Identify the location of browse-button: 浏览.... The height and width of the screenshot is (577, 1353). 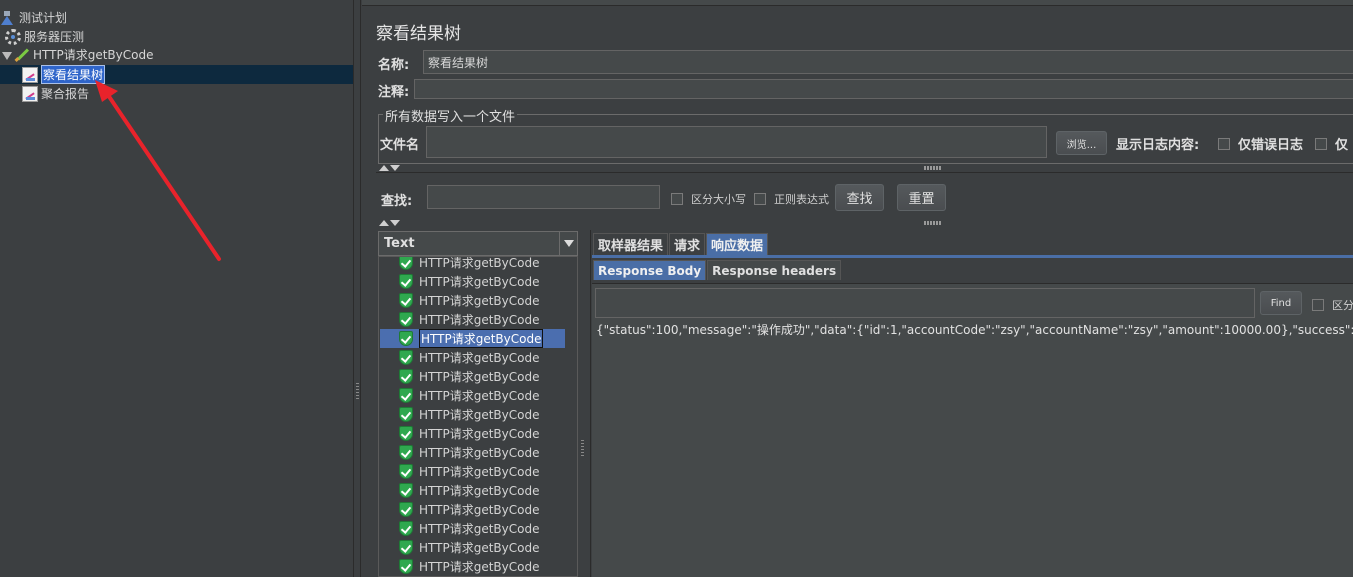
(1081, 143).